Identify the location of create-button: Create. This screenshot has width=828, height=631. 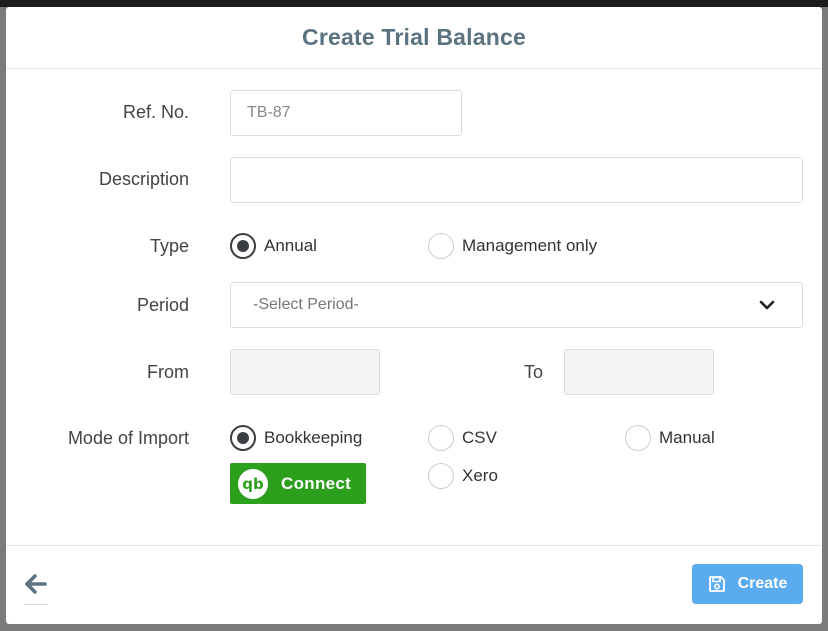
(747, 584).